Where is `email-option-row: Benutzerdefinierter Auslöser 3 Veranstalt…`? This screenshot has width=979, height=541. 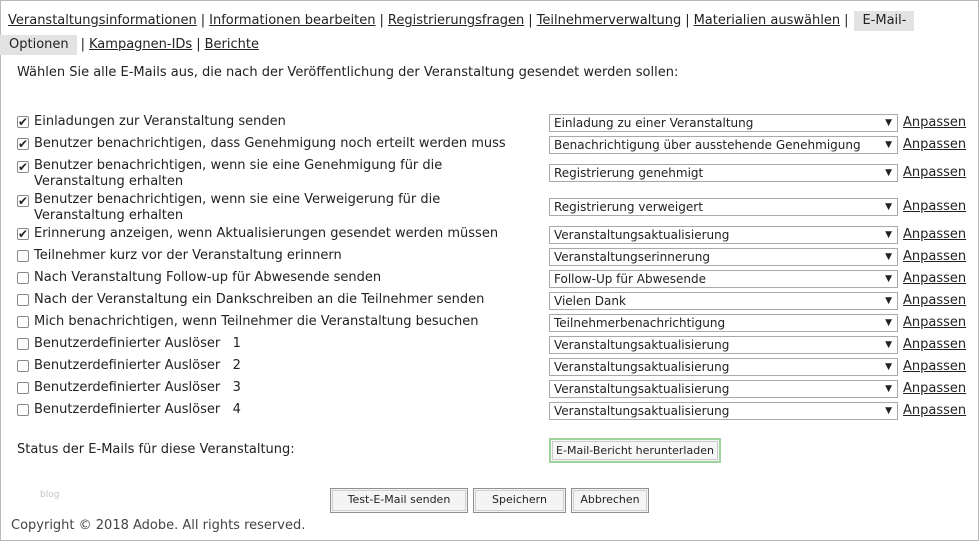
email-option-row: Benutzerdefinierter Auslöser 3 Veranstalt… is located at coordinates (489, 389).